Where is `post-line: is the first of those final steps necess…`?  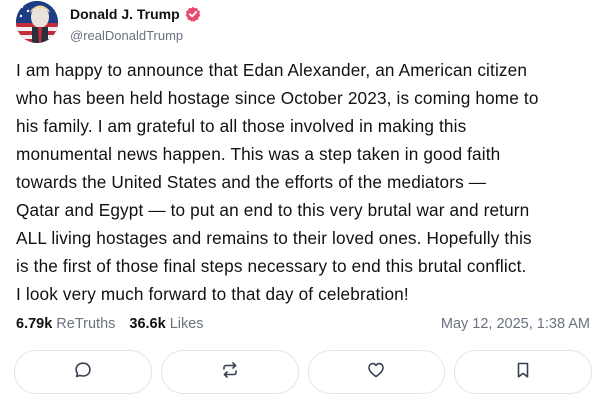
post-line: is the first of those final steps necess… is located at coordinates (271, 266).